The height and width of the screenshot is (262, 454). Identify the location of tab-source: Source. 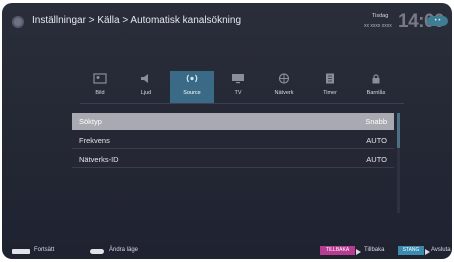
(192, 87).